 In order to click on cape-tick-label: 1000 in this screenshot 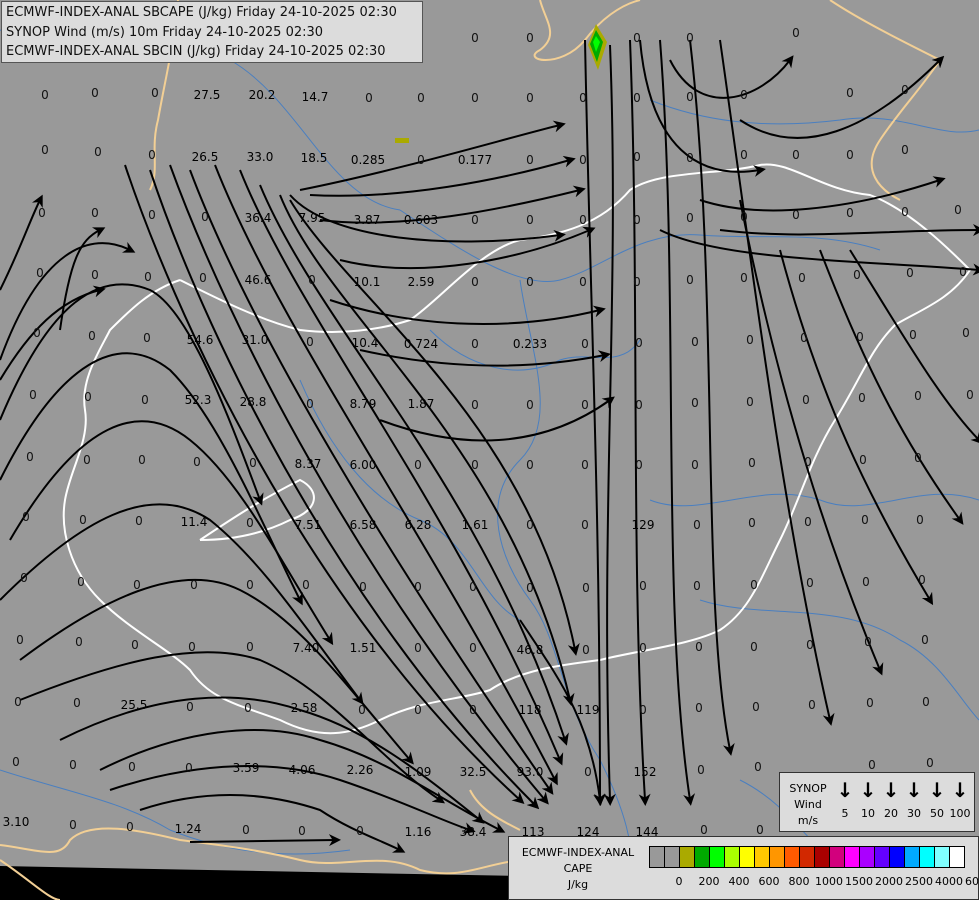, I will do `click(829, 881)`.